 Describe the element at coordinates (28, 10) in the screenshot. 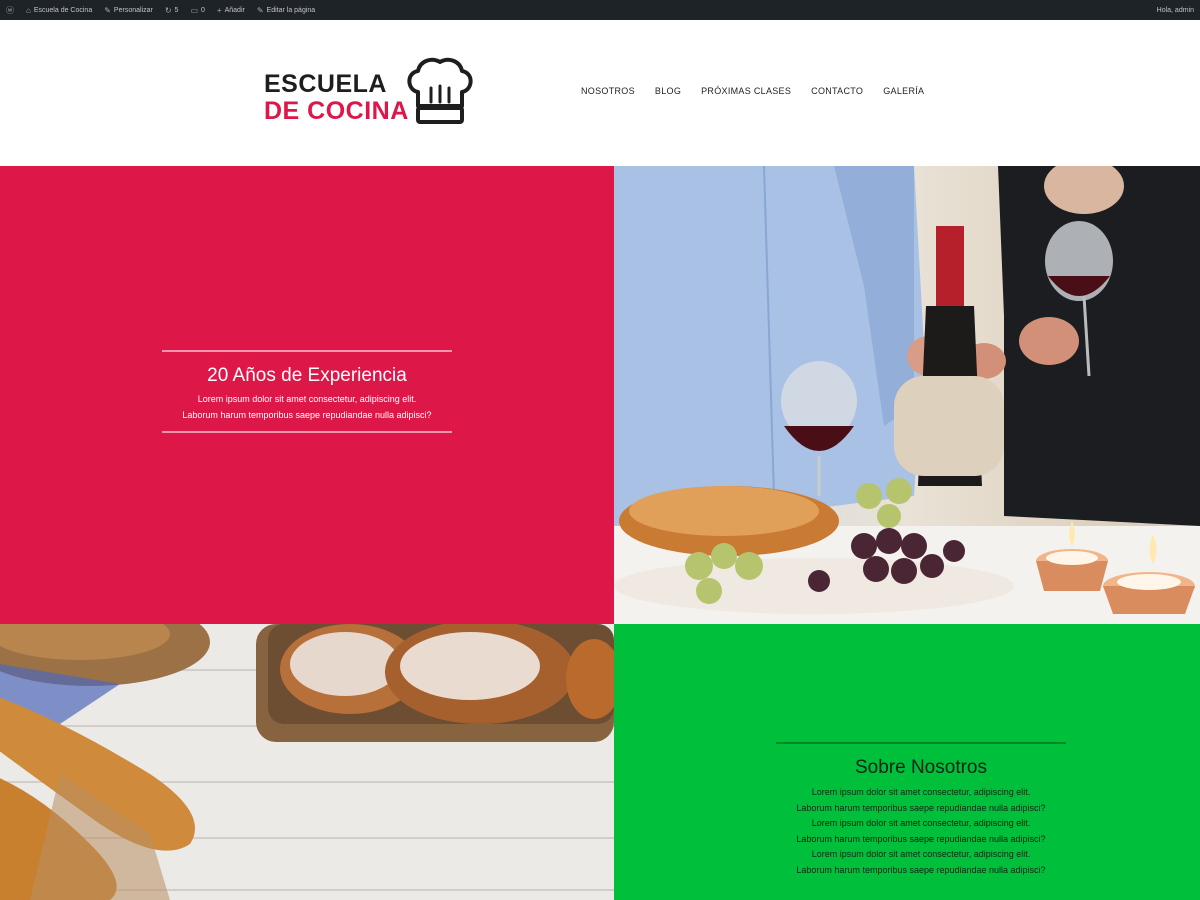

I see `home-icon: ⌂` at that location.